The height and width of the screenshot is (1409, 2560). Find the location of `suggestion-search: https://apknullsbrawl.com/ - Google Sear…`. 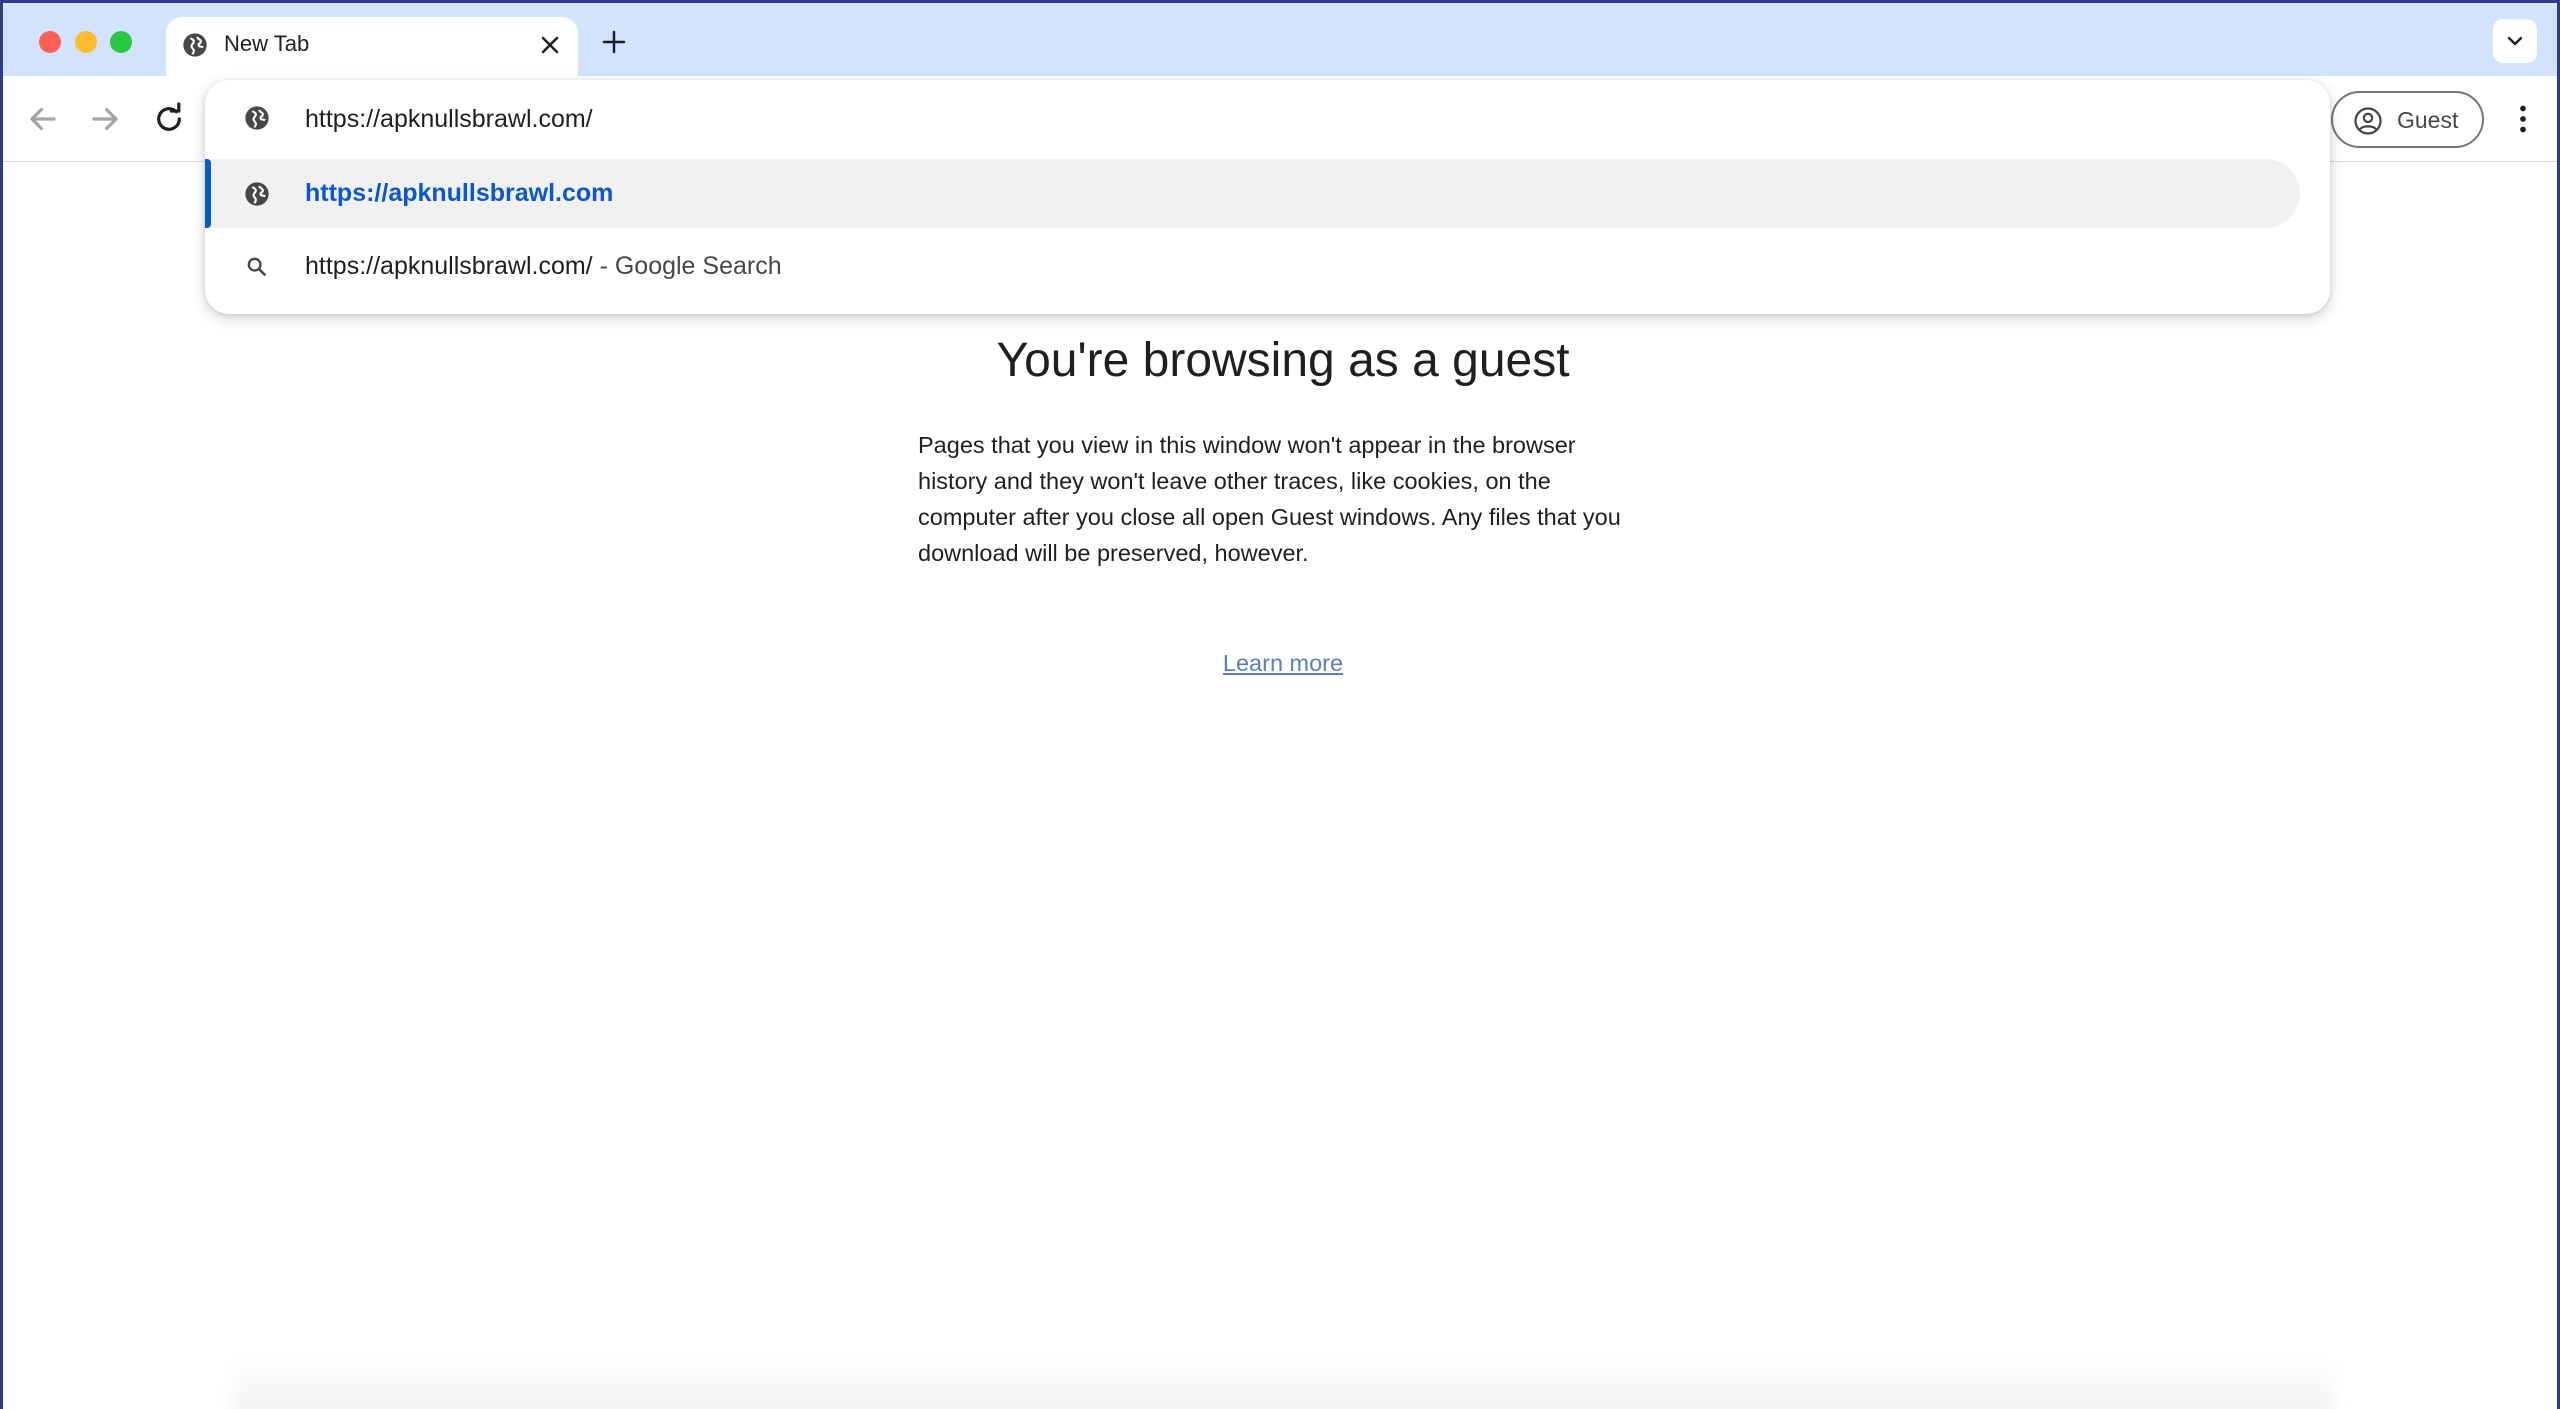

suggestion-search: https://apknullsbrawl.com/ - Google Sear… is located at coordinates (1252, 266).